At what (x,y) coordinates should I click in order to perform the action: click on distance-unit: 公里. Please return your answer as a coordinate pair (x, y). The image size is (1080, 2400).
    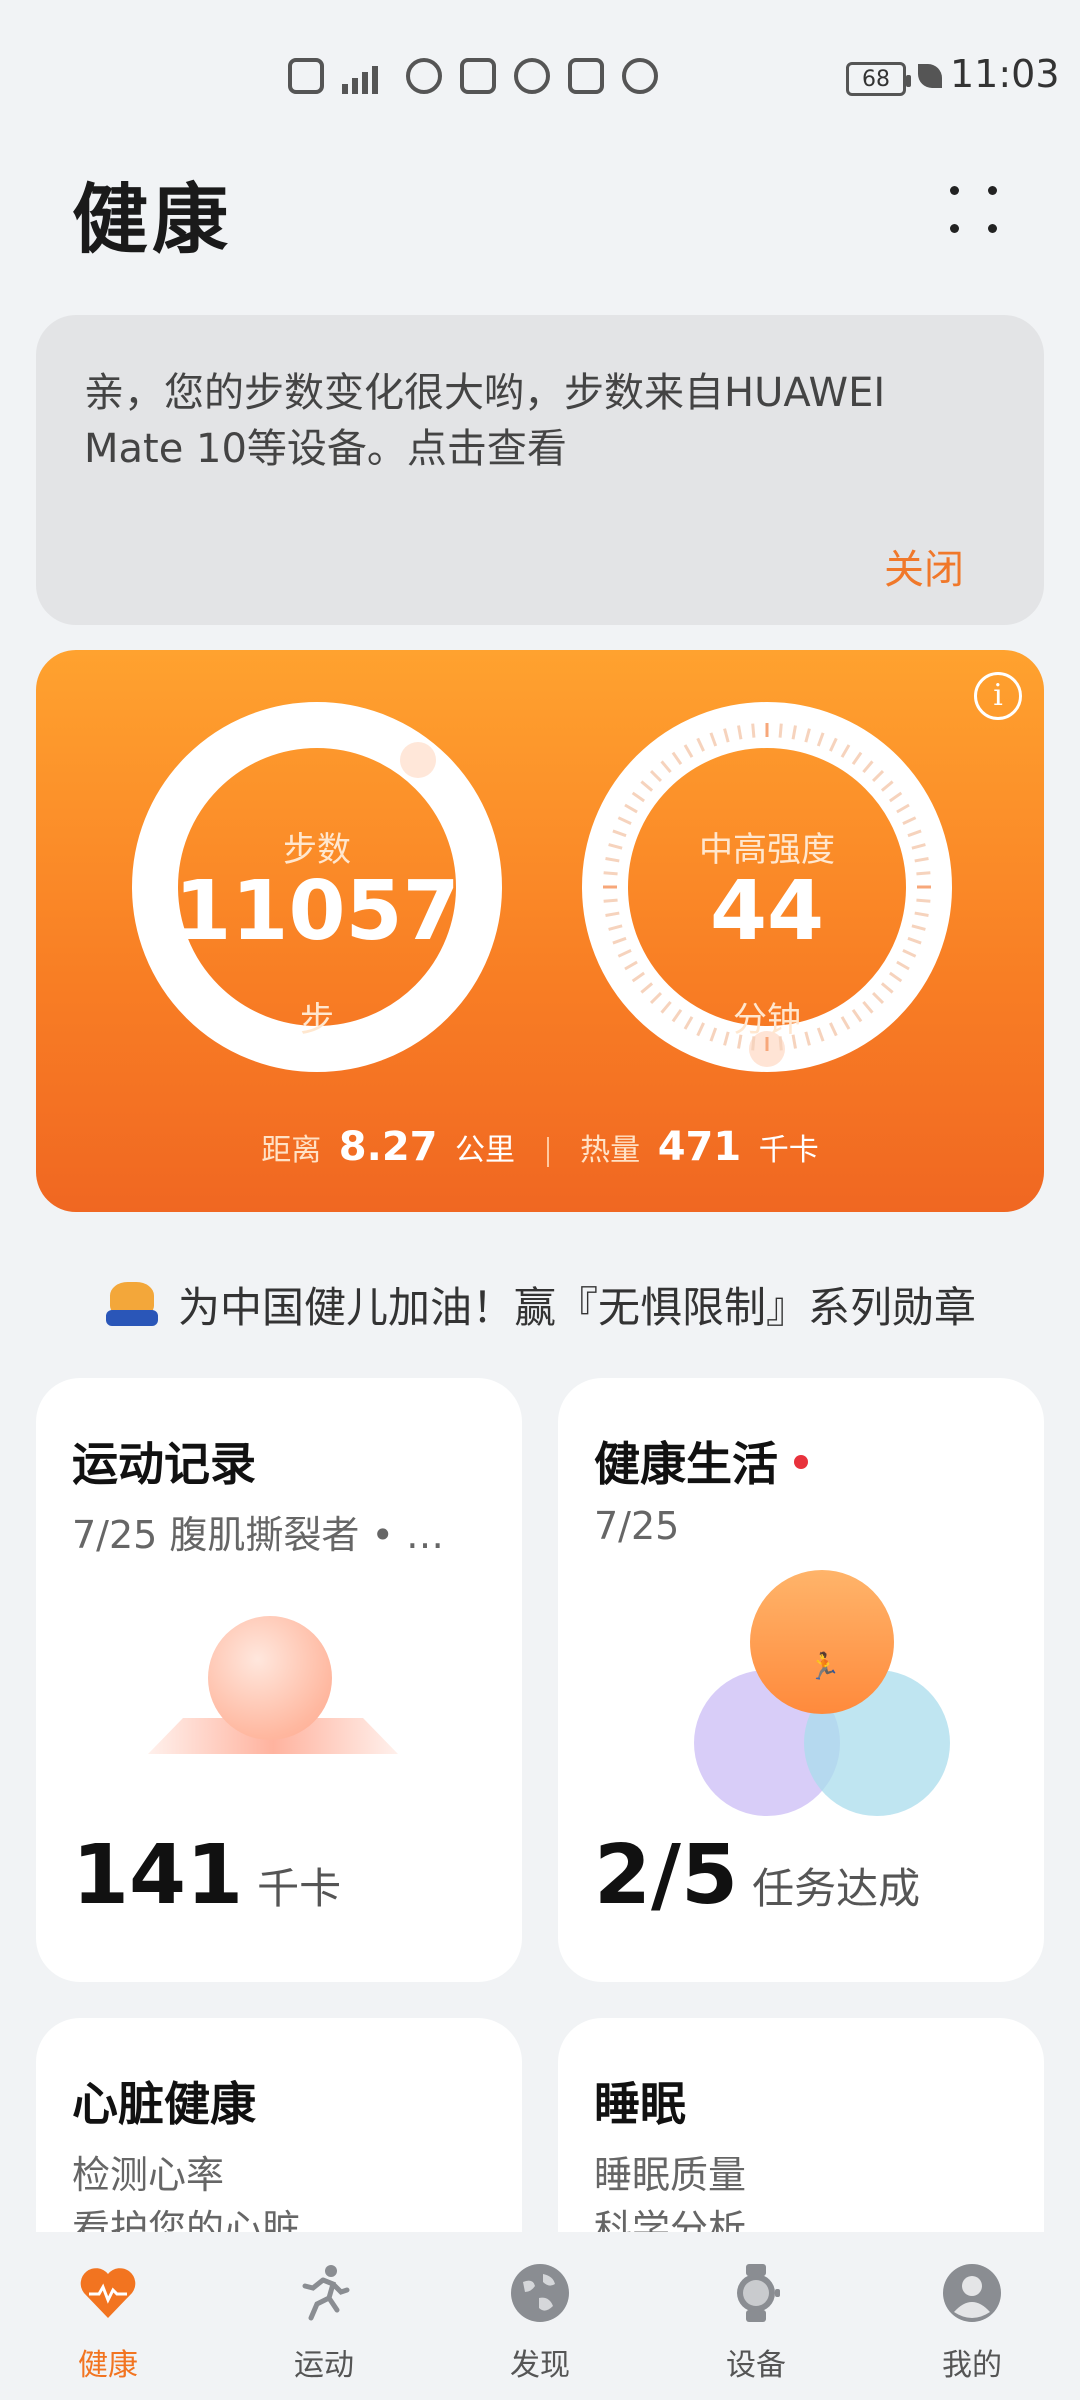
    Looking at the image, I should click on (485, 1150).